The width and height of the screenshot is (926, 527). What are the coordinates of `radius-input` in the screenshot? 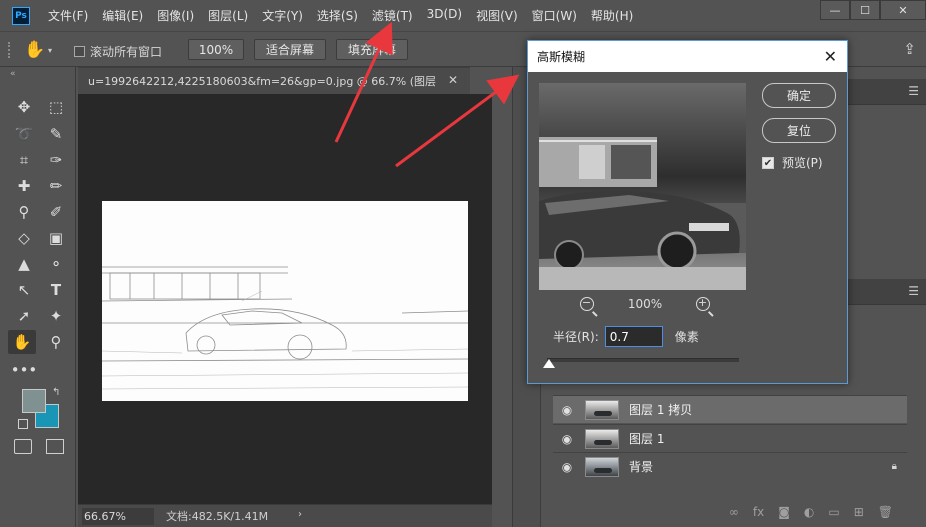 It's located at (633, 336).